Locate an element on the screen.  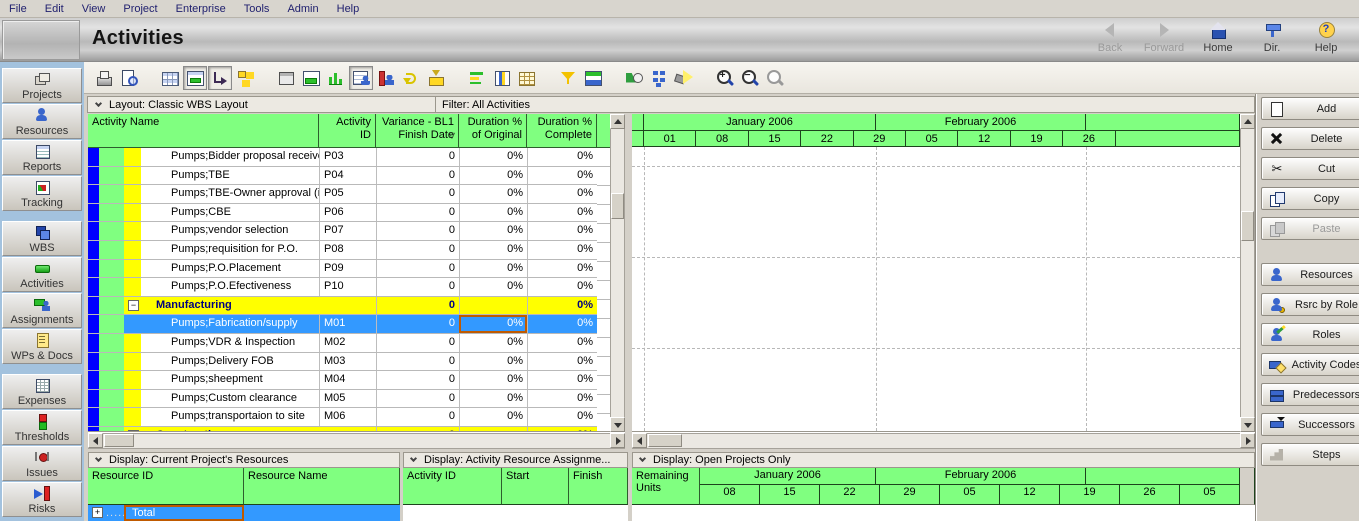
column-header-finish: Finish is located at coordinates (598, 486).